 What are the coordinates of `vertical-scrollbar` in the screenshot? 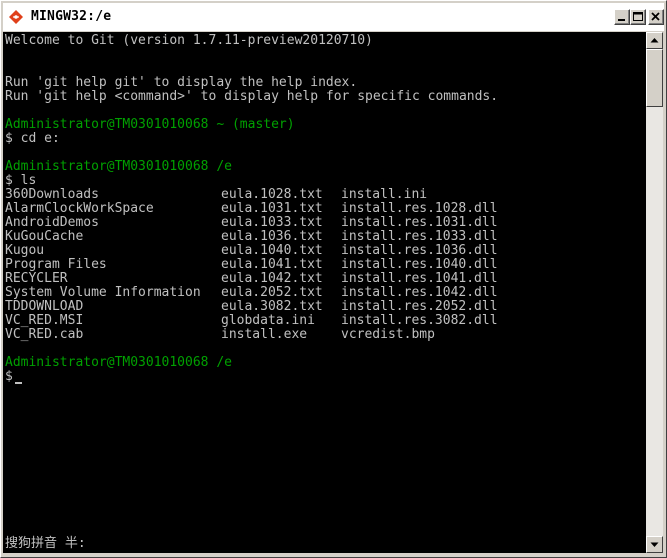 It's located at (654, 292).